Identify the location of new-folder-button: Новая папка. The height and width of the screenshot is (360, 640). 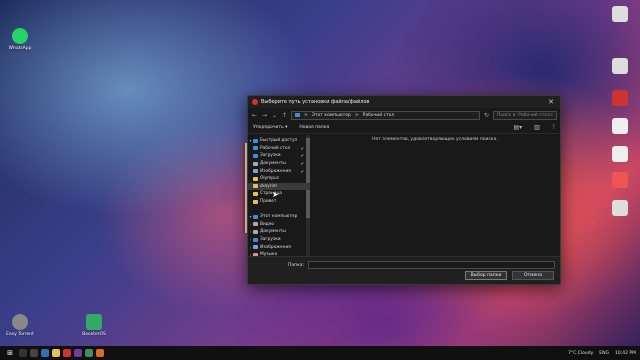
(314, 127).